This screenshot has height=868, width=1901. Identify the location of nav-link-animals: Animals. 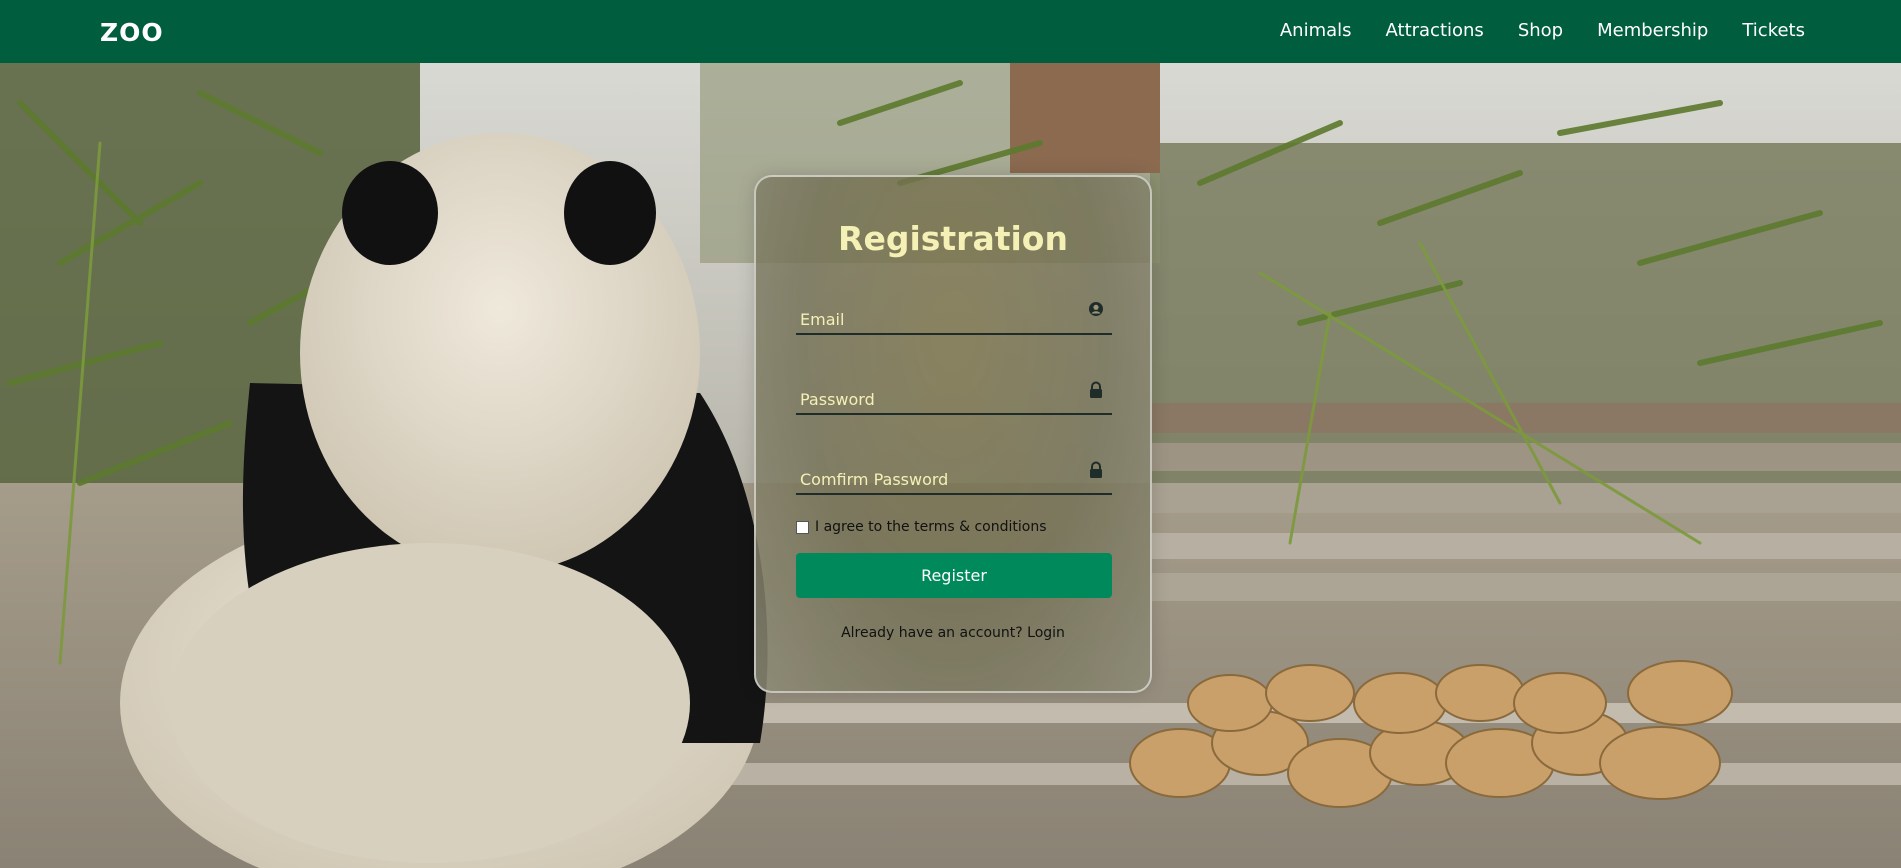
(1316, 30).